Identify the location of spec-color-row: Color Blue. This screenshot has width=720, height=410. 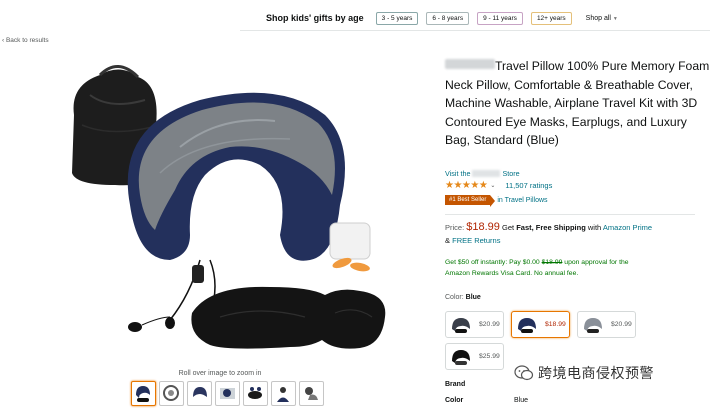
(495, 400).